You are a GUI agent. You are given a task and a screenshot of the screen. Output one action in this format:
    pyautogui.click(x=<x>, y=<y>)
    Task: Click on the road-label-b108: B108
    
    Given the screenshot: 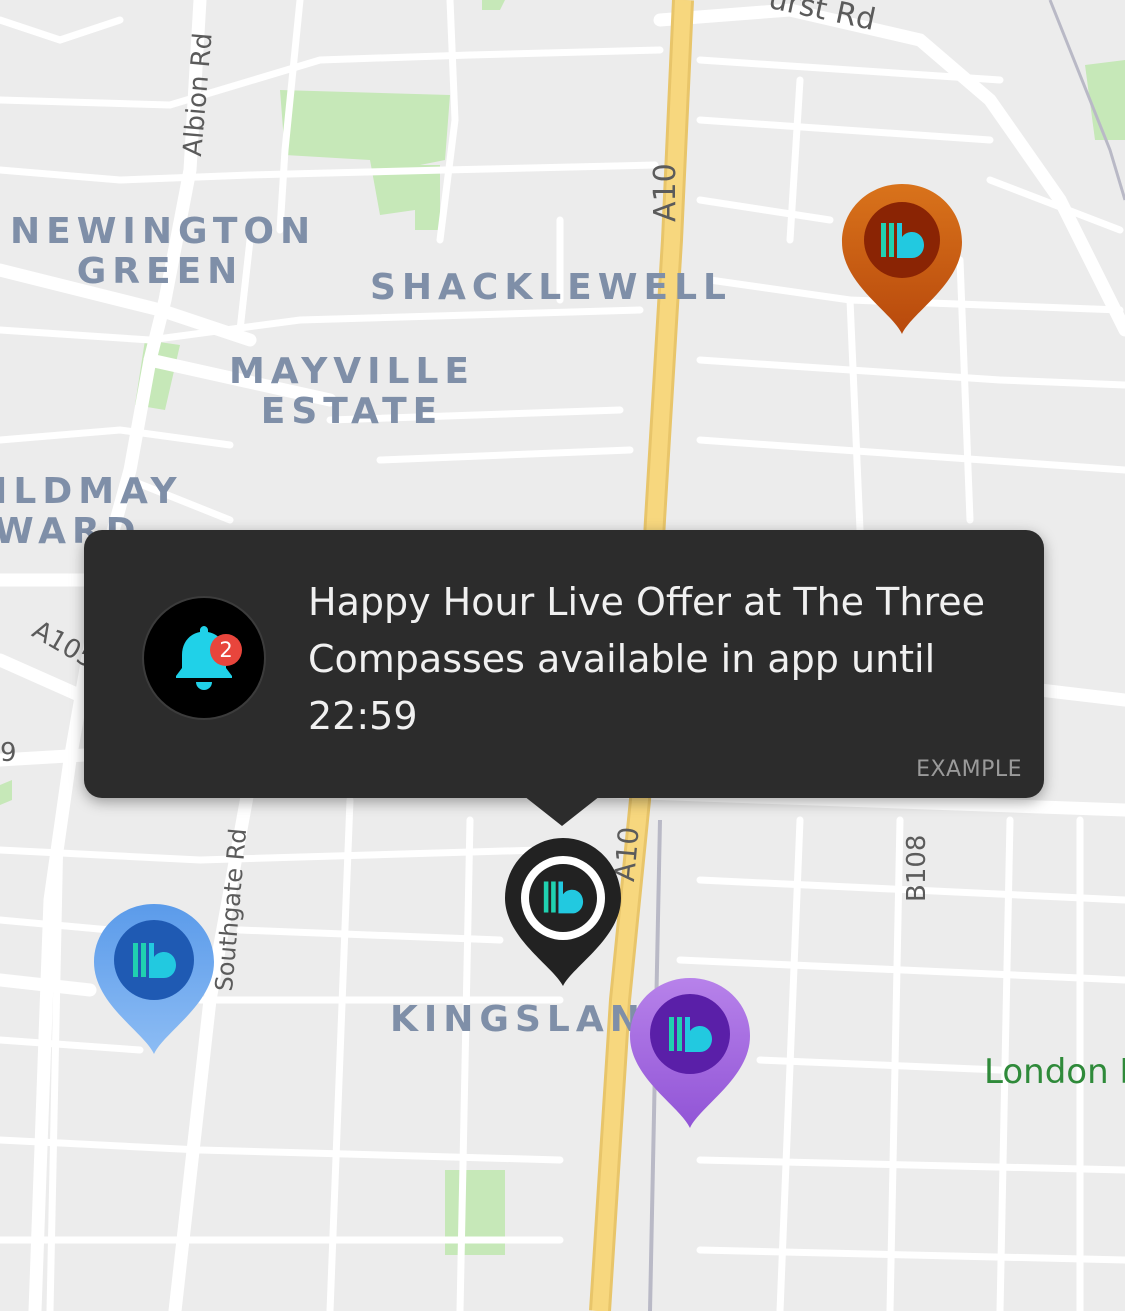 What is the action you would take?
    pyautogui.click(x=917, y=868)
    